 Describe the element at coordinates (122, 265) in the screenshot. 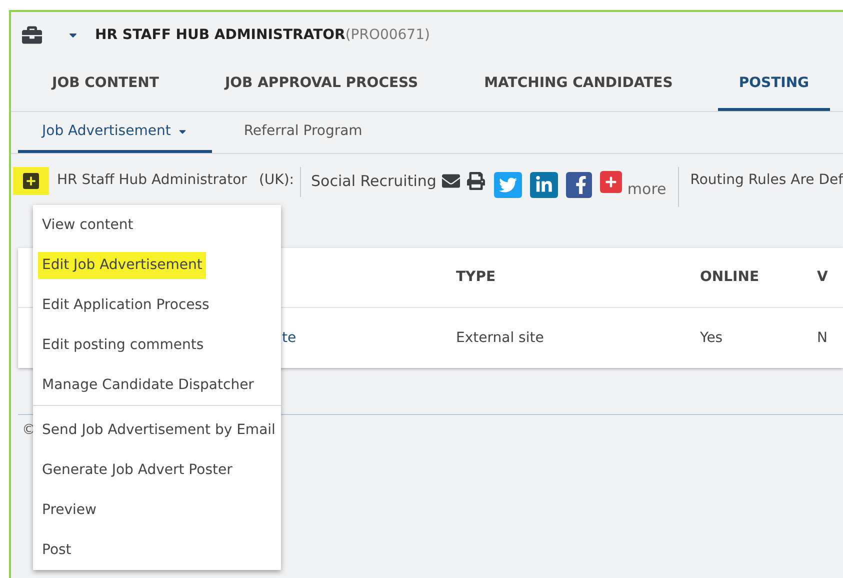

I see `menu-item: Edit Job Advertisement` at that location.